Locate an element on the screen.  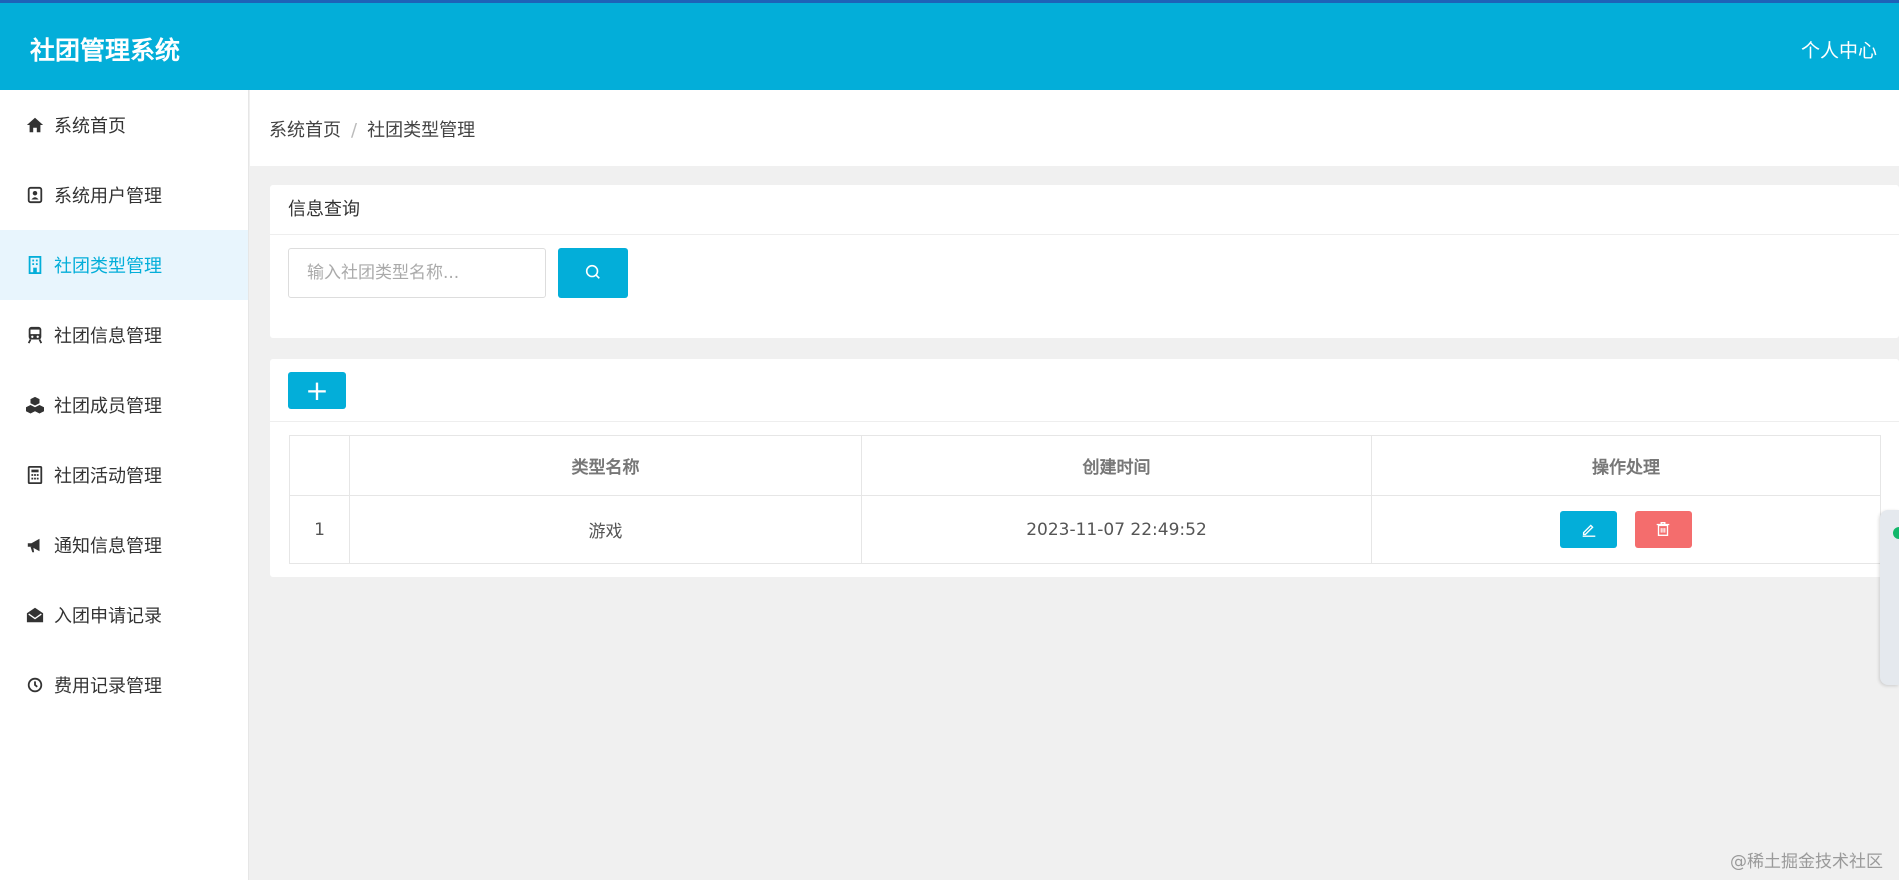
search-input is located at coordinates (417, 273).